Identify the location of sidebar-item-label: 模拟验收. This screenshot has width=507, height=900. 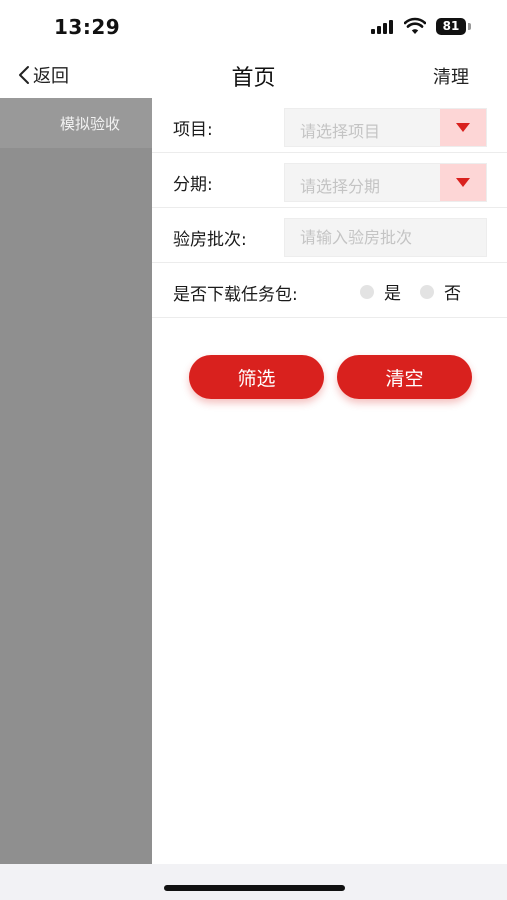
(89, 123).